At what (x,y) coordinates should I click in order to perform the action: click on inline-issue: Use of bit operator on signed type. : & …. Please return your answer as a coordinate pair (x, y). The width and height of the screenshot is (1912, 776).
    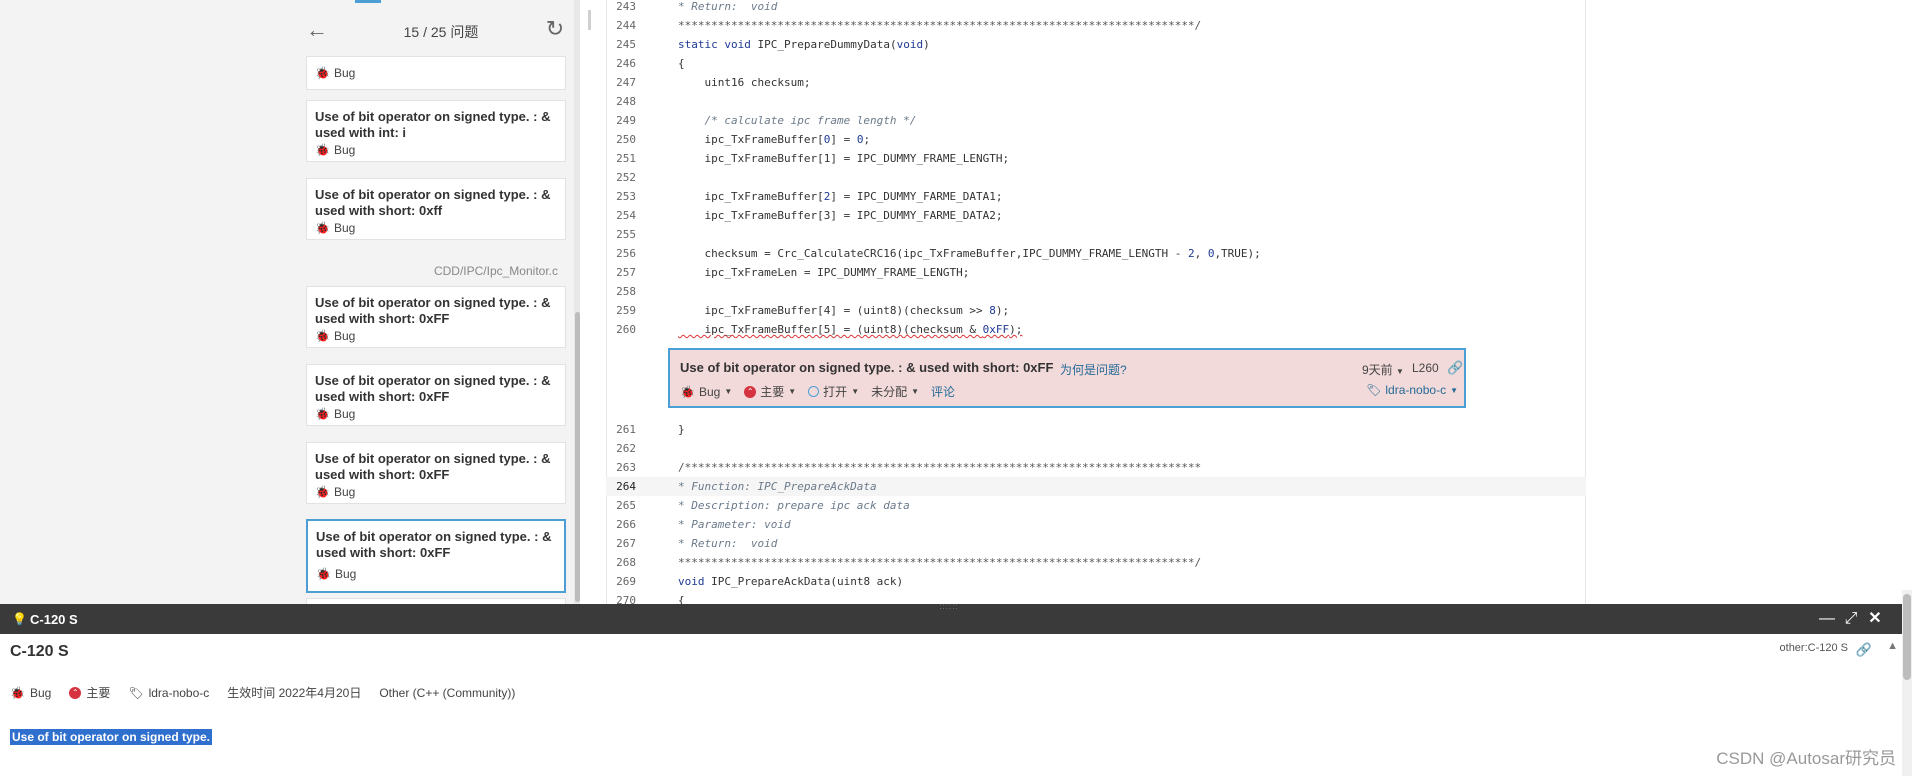
    Looking at the image, I should click on (1067, 378).